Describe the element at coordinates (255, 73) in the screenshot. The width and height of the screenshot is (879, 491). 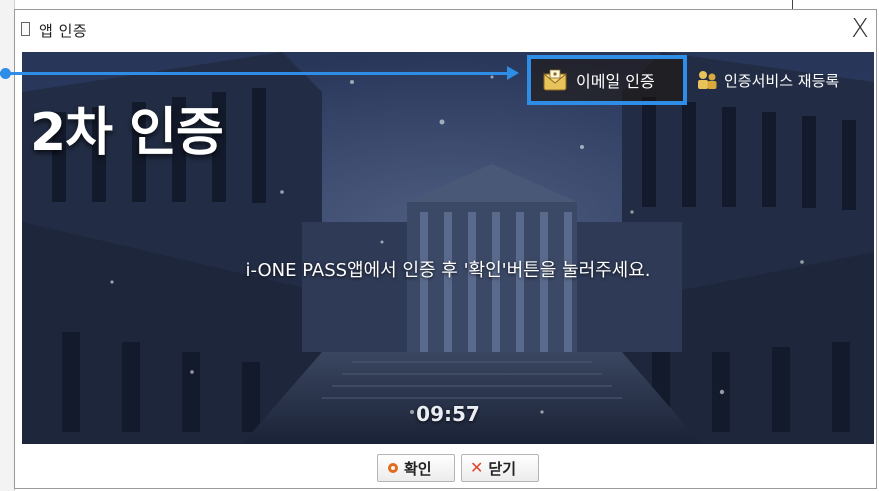
I see `annotation-arrow-line` at that location.